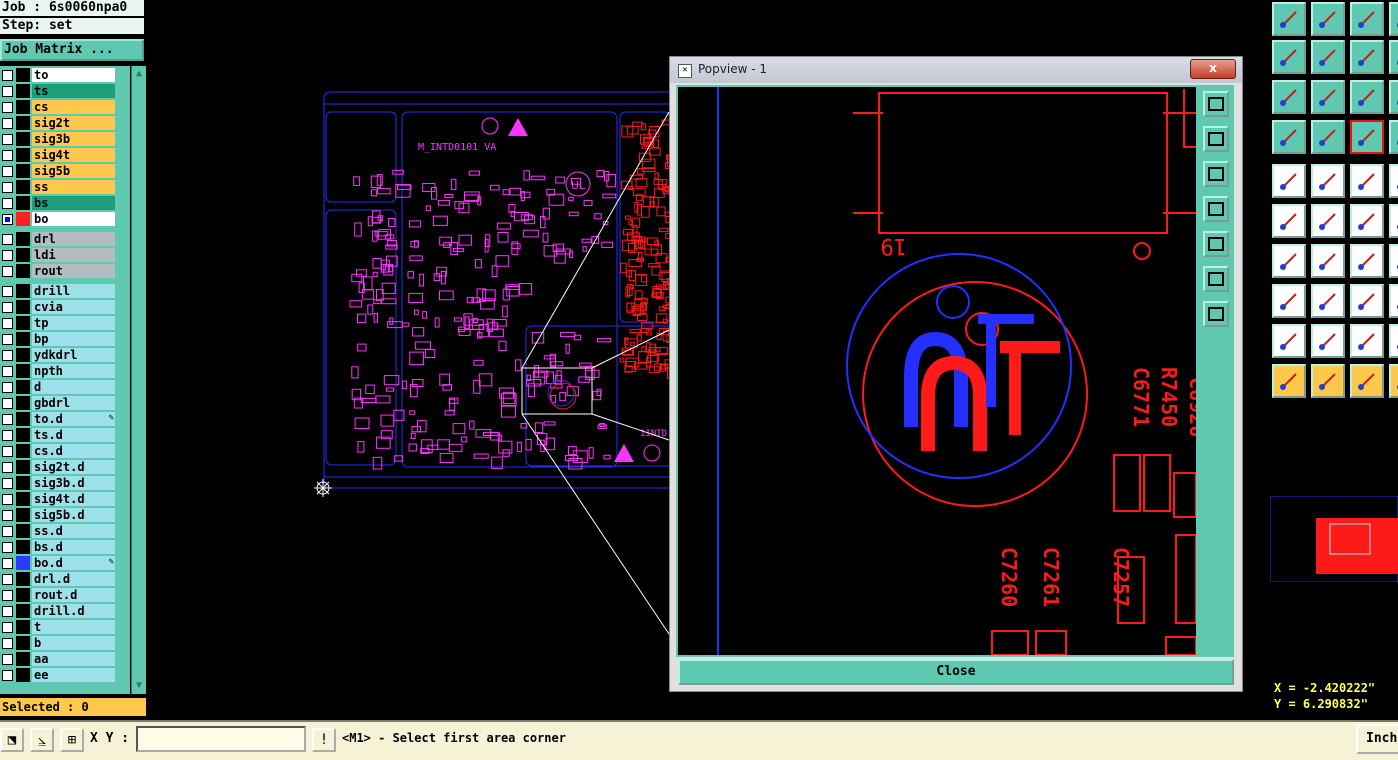  What do you see at coordinates (1328, 137) in the screenshot?
I see `probe-icon` at bounding box center [1328, 137].